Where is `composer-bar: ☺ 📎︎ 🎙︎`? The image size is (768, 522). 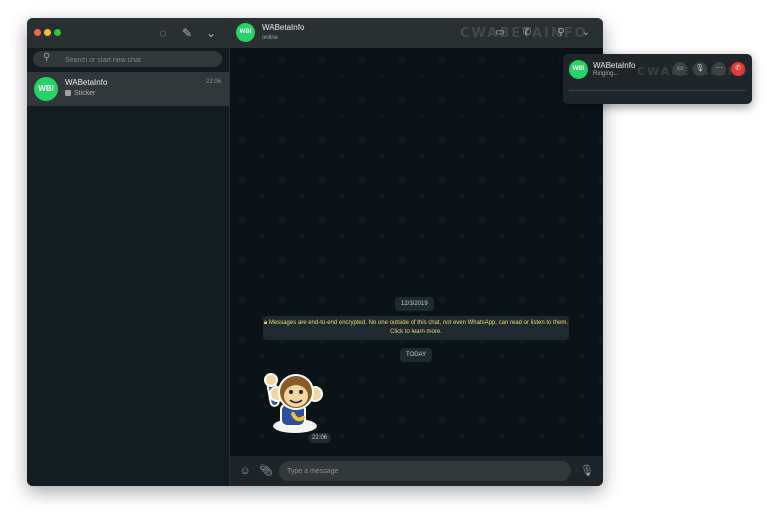 composer-bar: ☺ 📎︎ 🎙︎ is located at coordinates (416, 471).